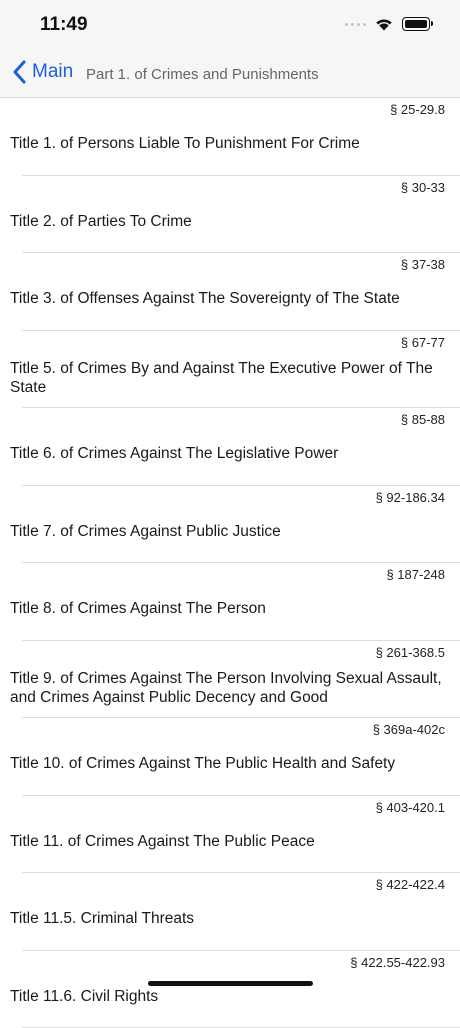 This screenshot has width=460, height=1028. What do you see at coordinates (227, 918) in the screenshot?
I see `title-label: Title 11.5. Criminal Threats` at bounding box center [227, 918].